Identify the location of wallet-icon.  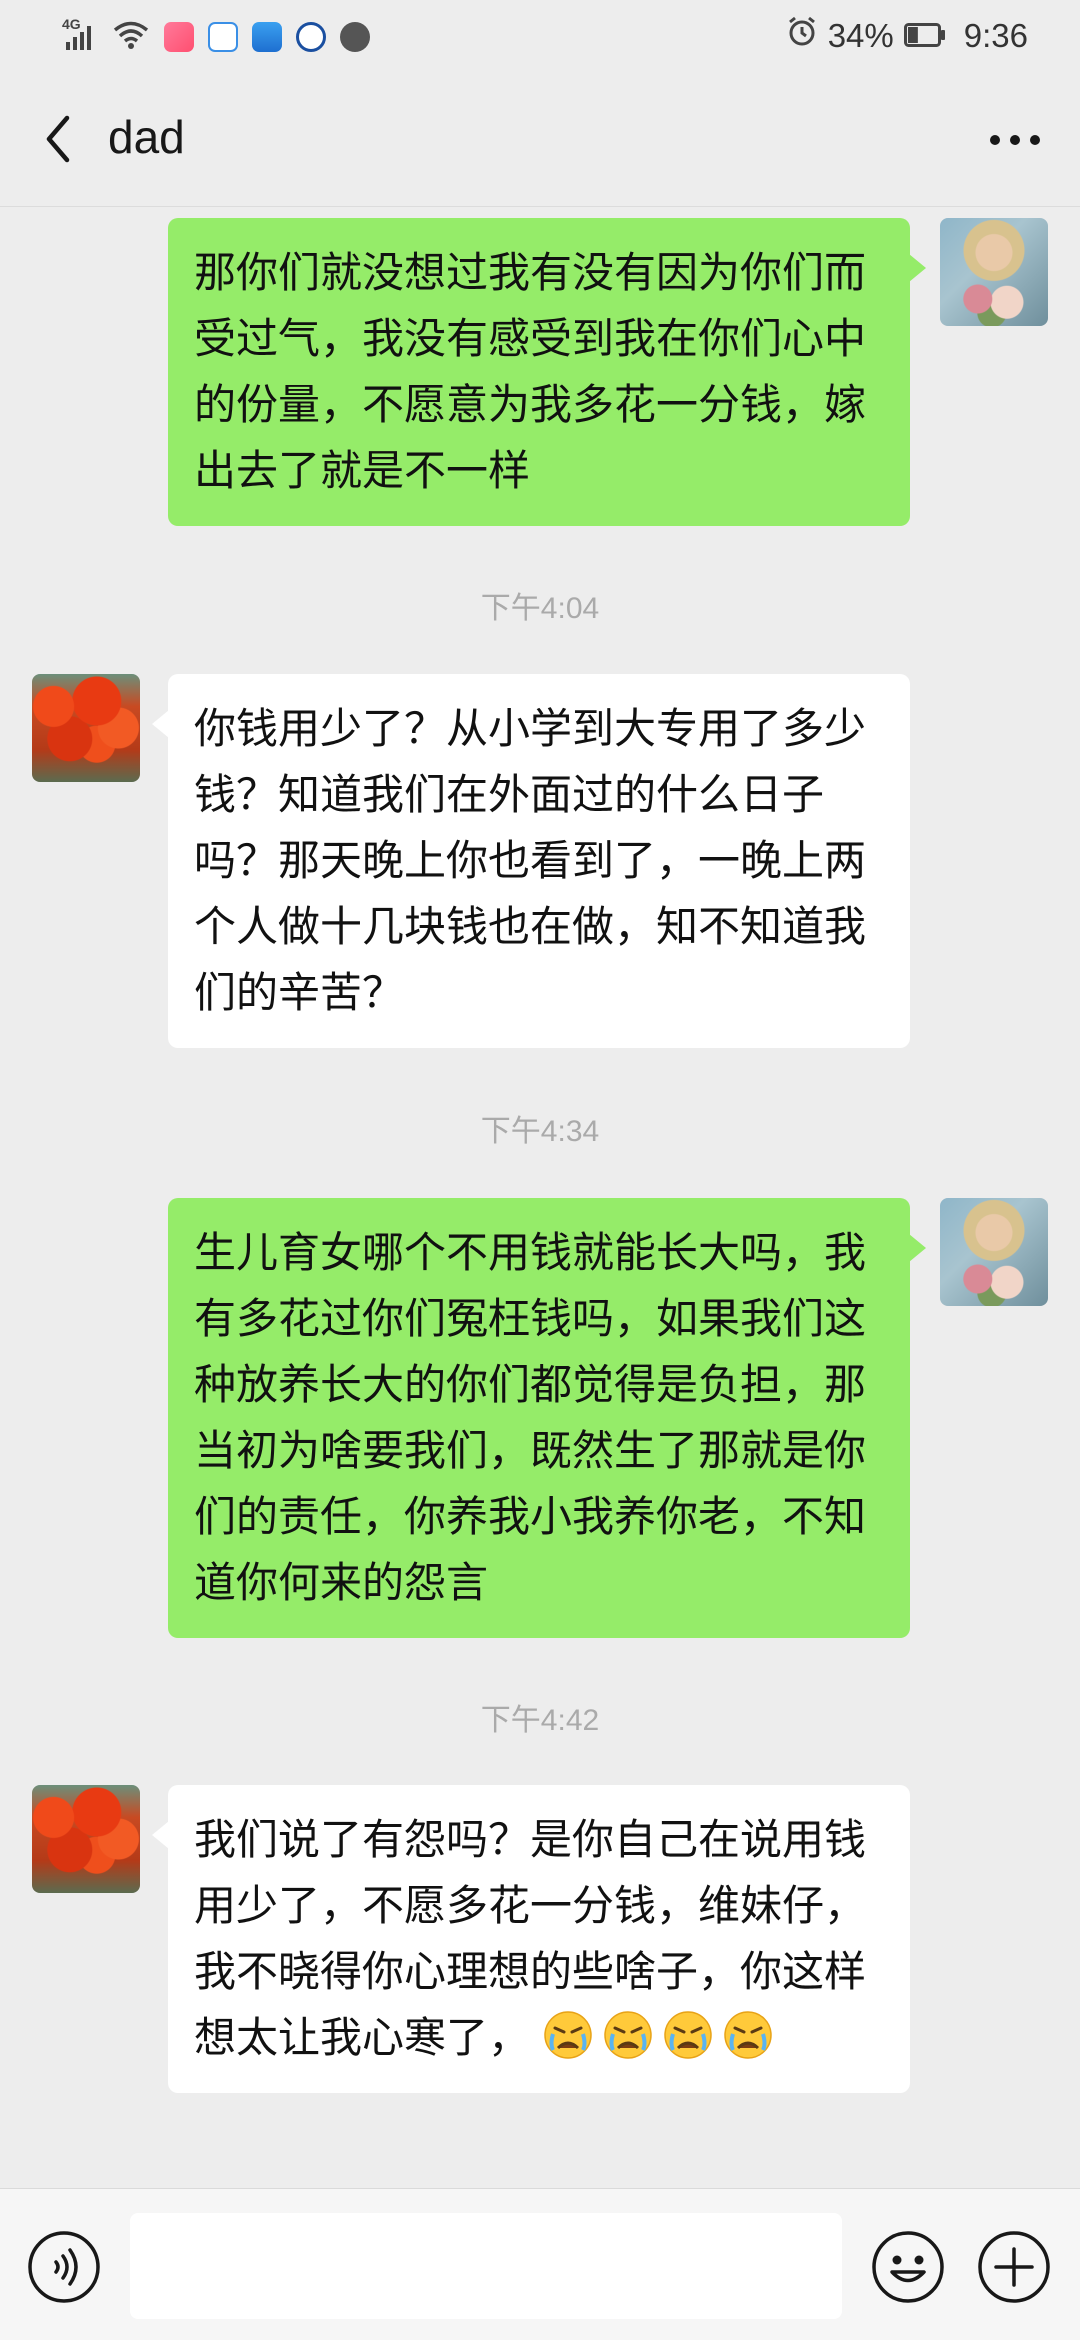
(267, 37).